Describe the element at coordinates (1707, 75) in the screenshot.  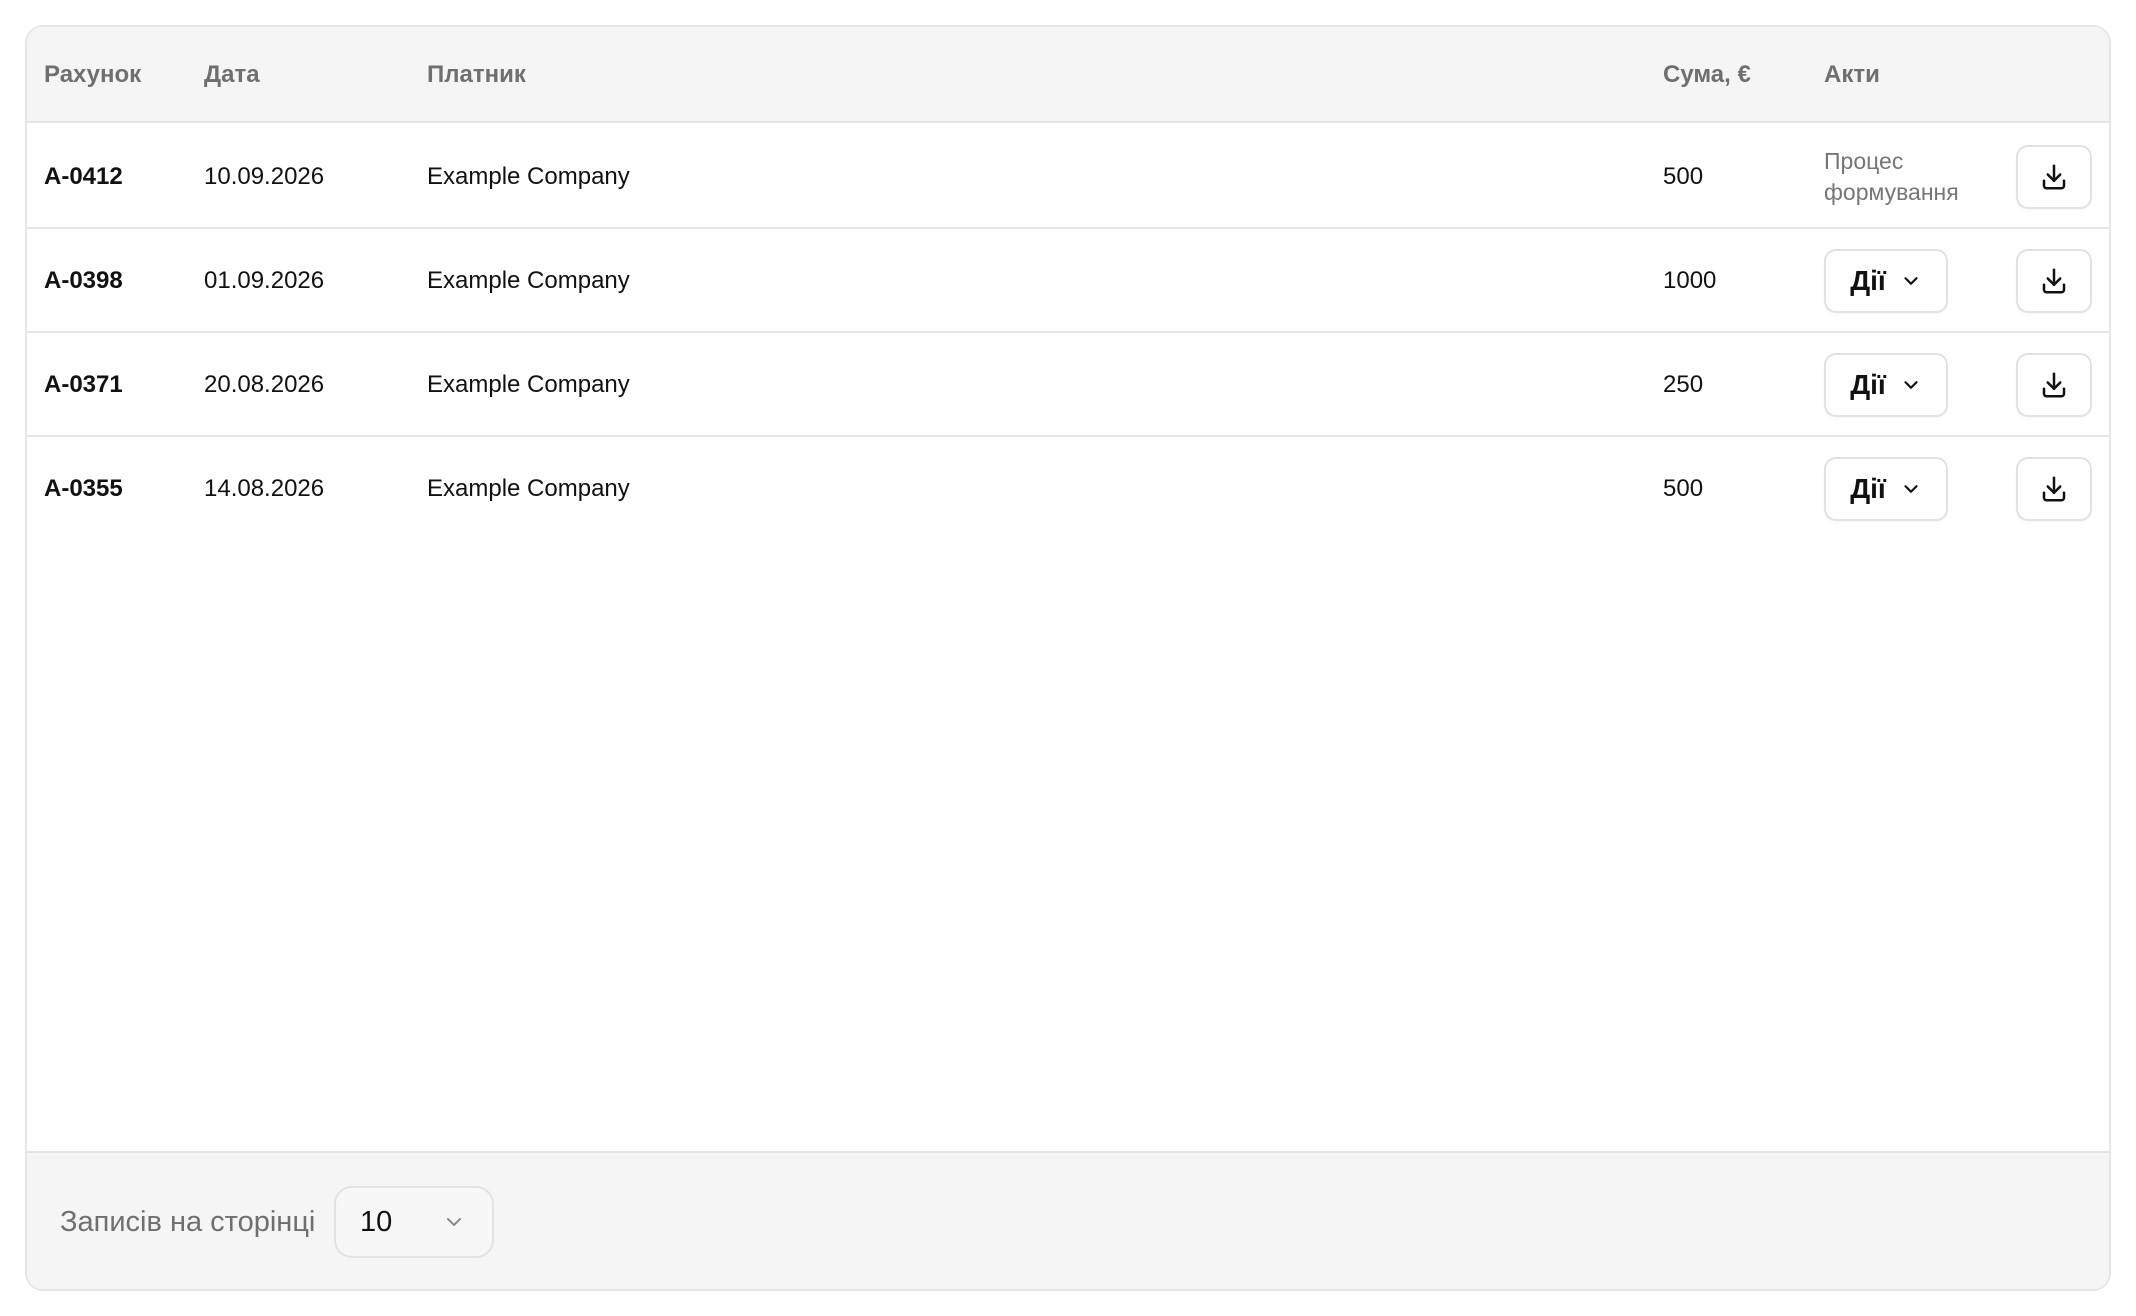
I see `column-header-sum: Сума, €` at that location.